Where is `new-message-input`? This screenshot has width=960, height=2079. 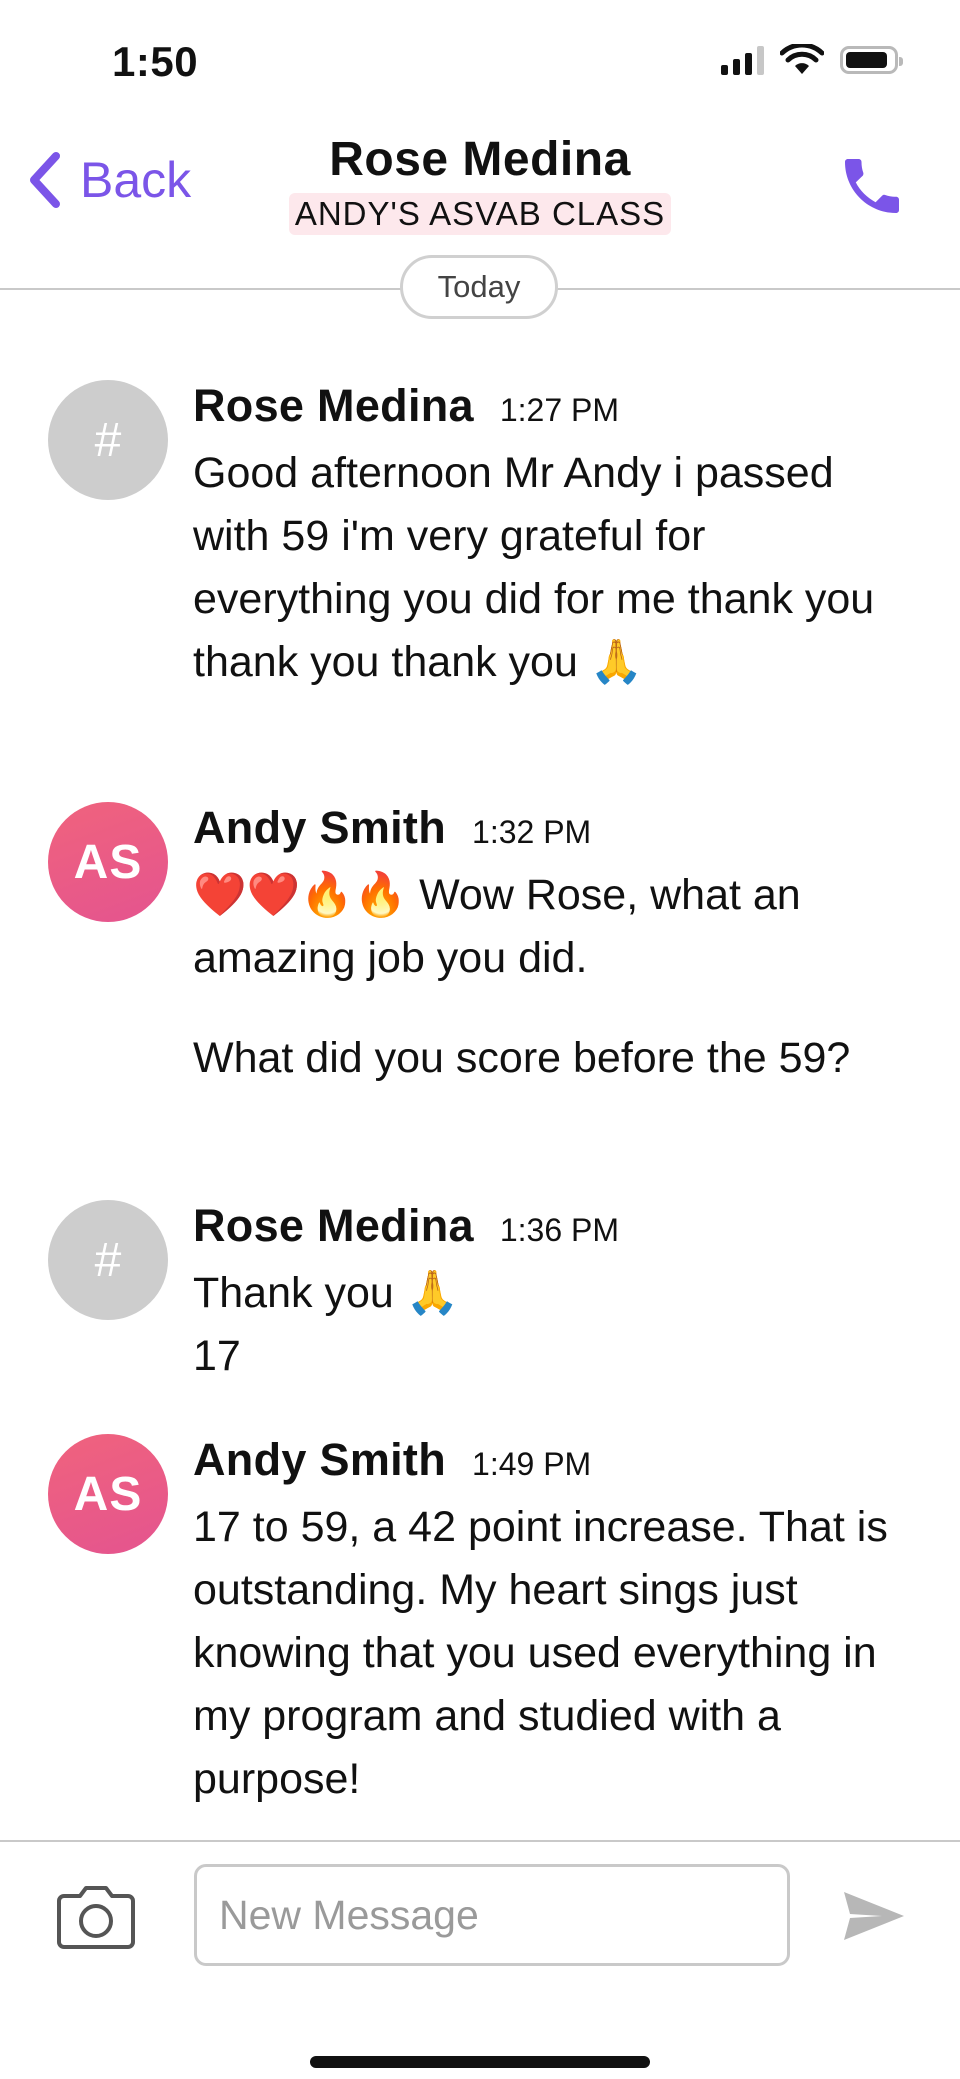 new-message-input is located at coordinates (492, 1915).